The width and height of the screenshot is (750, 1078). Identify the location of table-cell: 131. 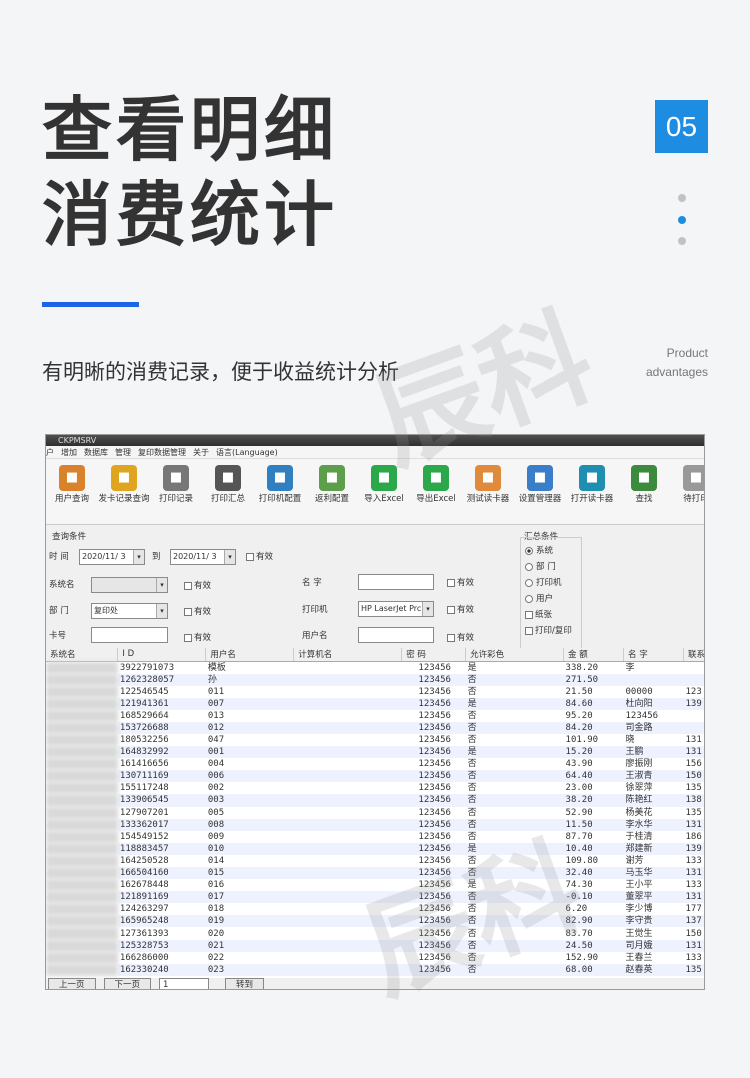
(693, 873).